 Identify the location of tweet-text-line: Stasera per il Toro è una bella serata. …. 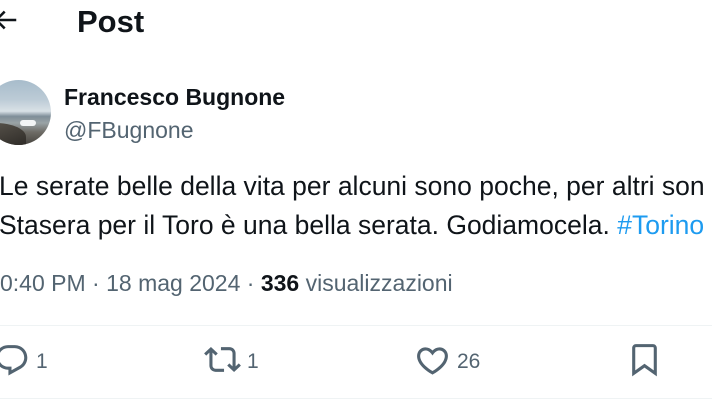
(356, 225).